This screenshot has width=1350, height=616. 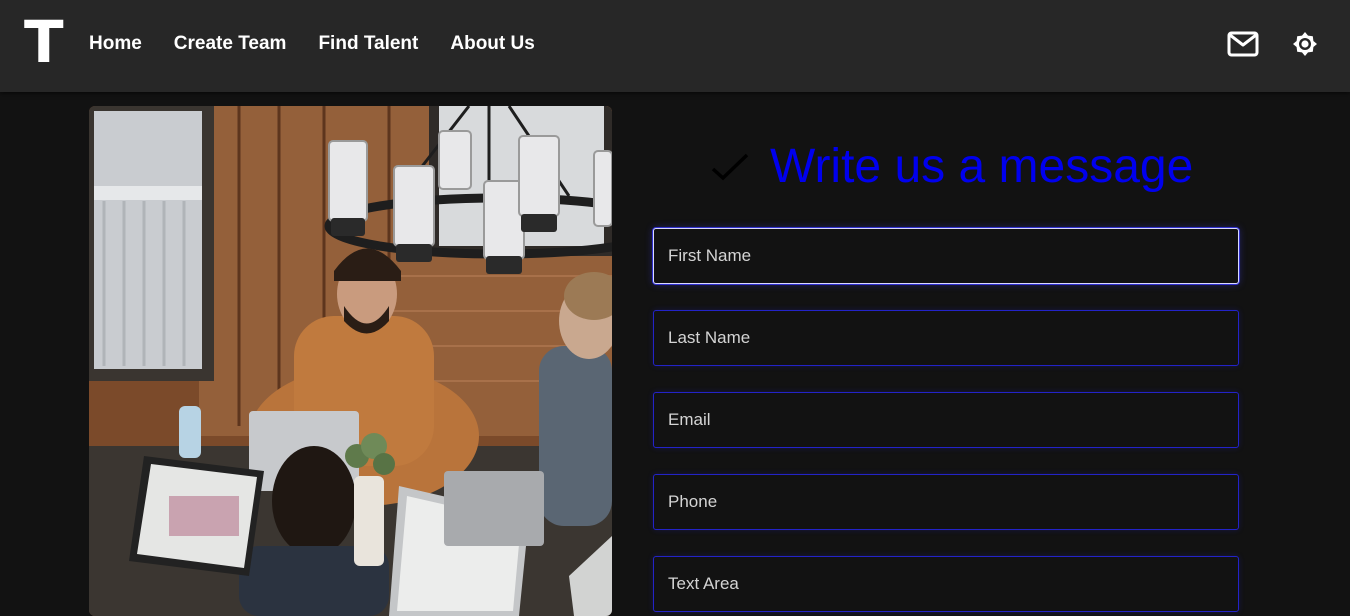 What do you see at coordinates (1305, 44) in the screenshot?
I see `brightness-icon` at bounding box center [1305, 44].